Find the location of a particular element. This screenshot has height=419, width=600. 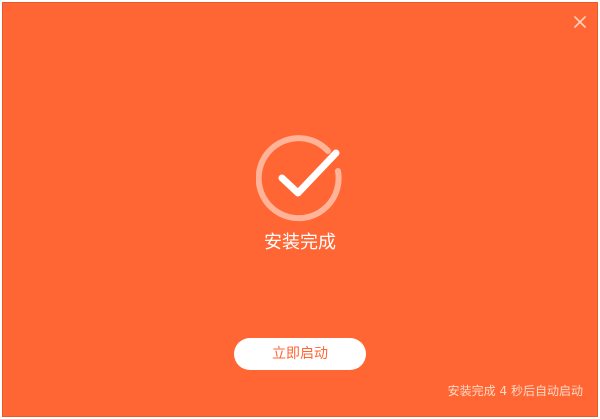

close-button is located at coordinates (580, 22).